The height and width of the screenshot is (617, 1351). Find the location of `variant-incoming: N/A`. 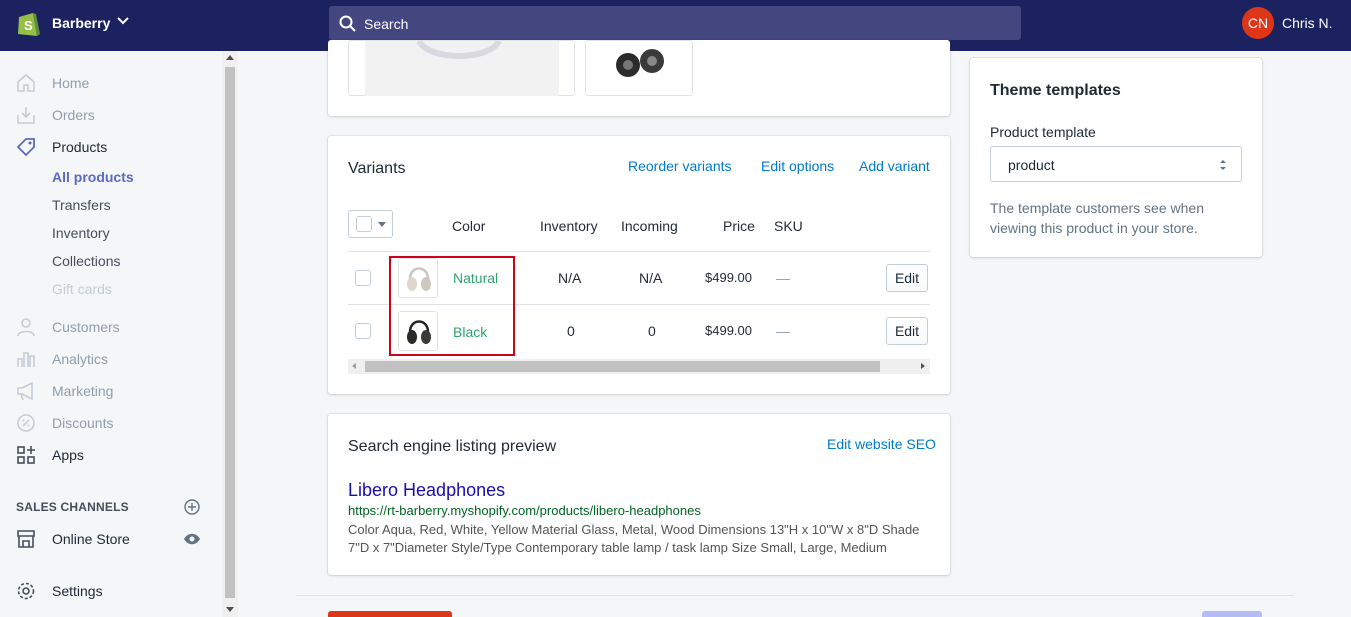

variant-incoming: N/A is located at coordinates (651, 278).